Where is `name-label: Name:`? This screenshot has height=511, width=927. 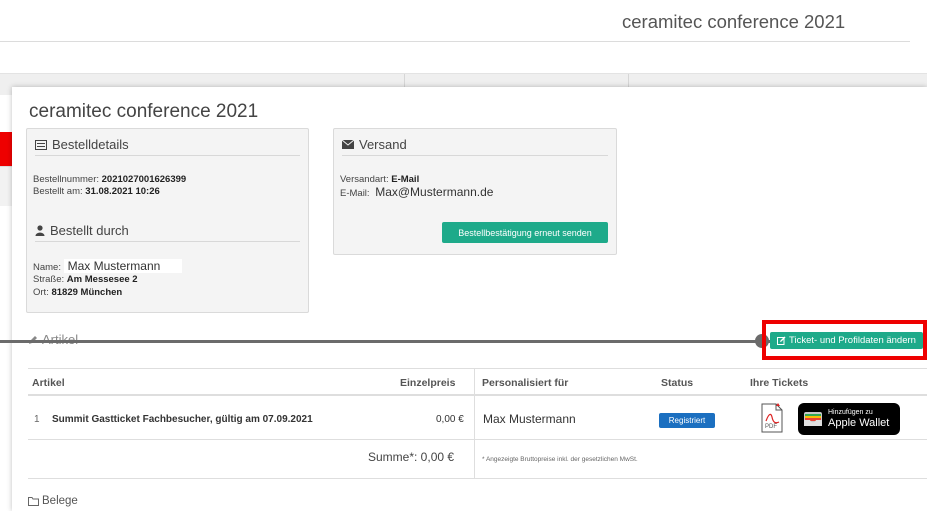
name-label: Name: is located at coordinates (47, 267).